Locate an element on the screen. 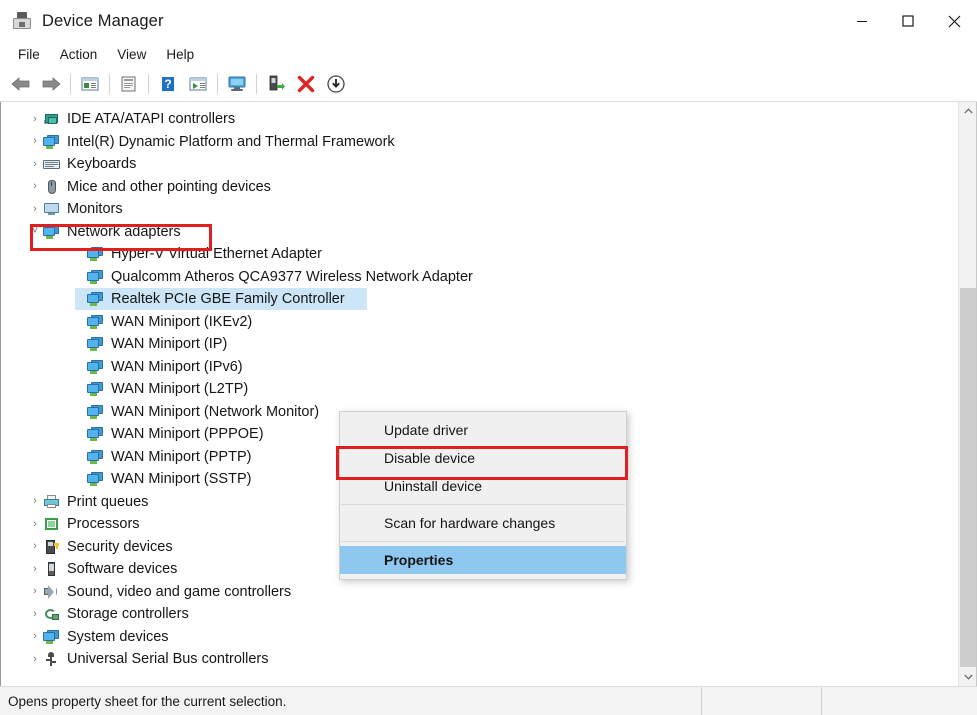 The width and height of the screenshot is (977, 715). tree-item: Realtek PCIe GBE Family Controller is located at coordinates (479, 299).